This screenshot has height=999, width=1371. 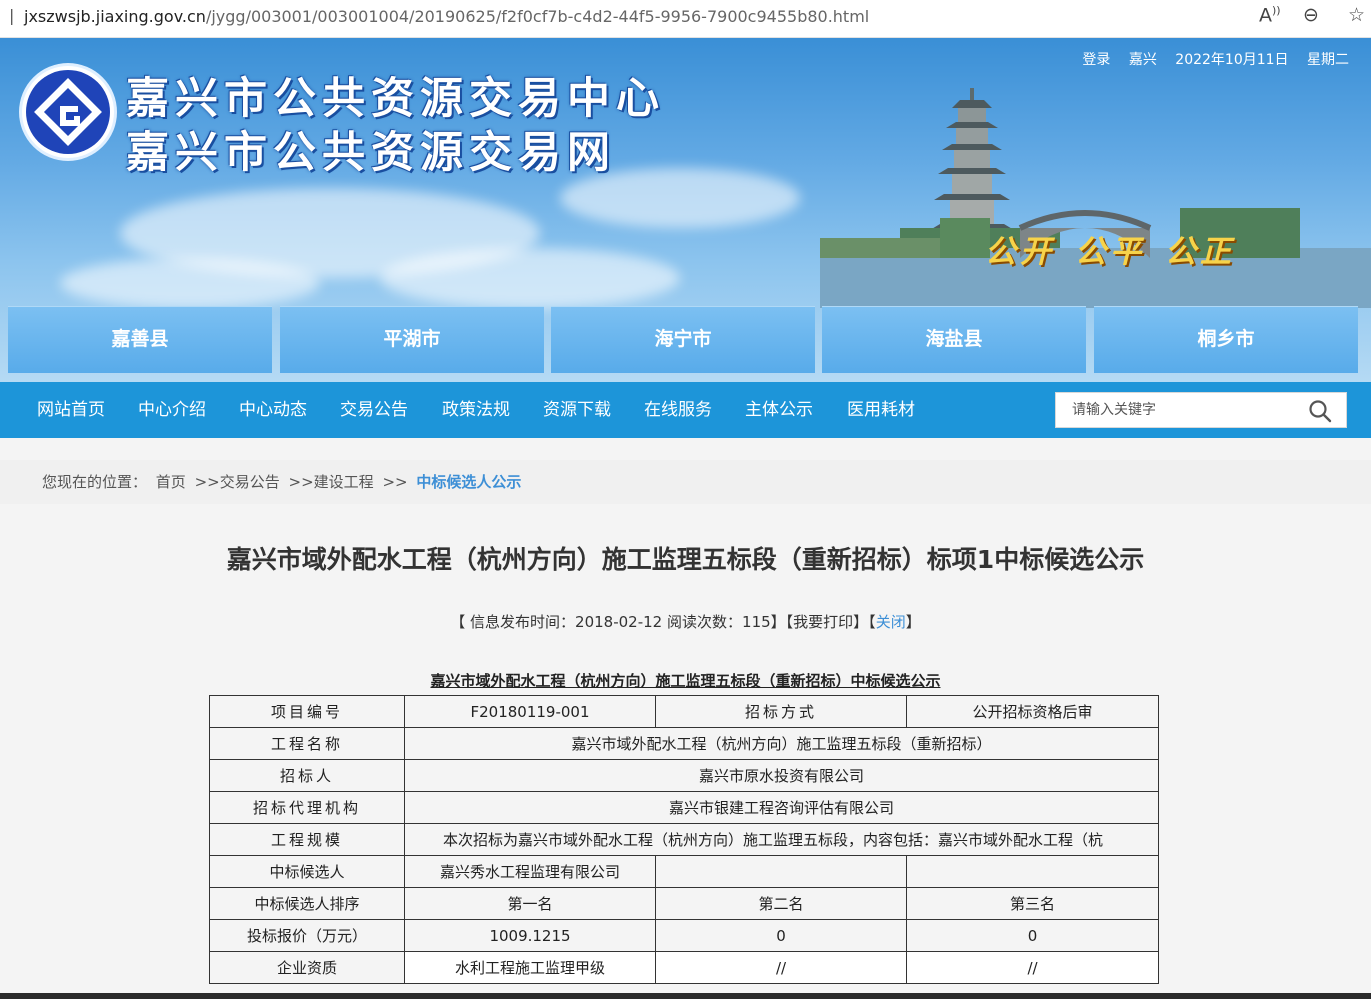 I want to click on logo-mark-icon, so click(x=68, y=112).